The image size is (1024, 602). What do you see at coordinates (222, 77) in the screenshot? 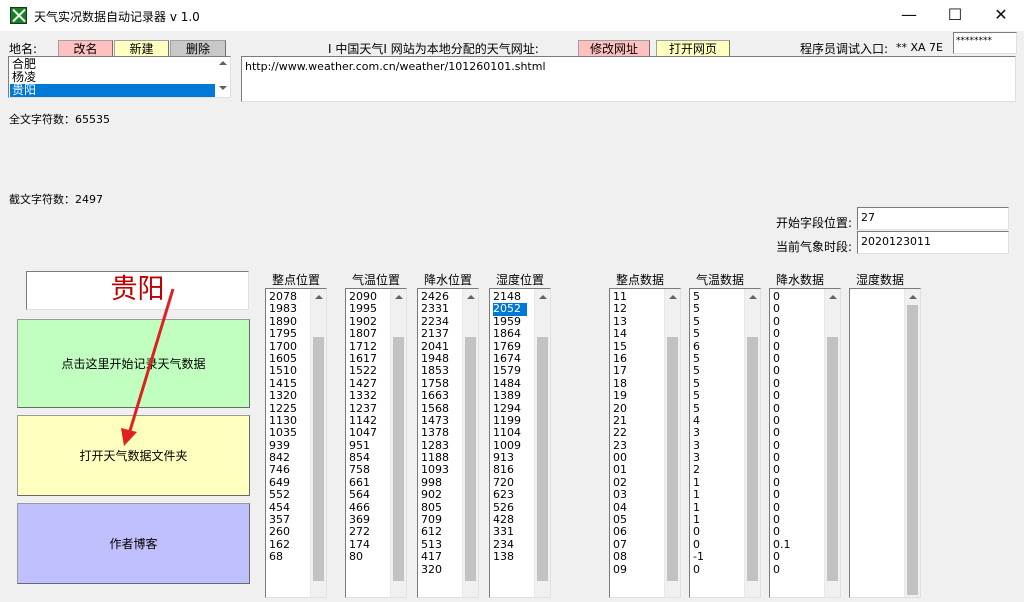
I see `city-list-scrollbar` at bounding box center [222, 77].